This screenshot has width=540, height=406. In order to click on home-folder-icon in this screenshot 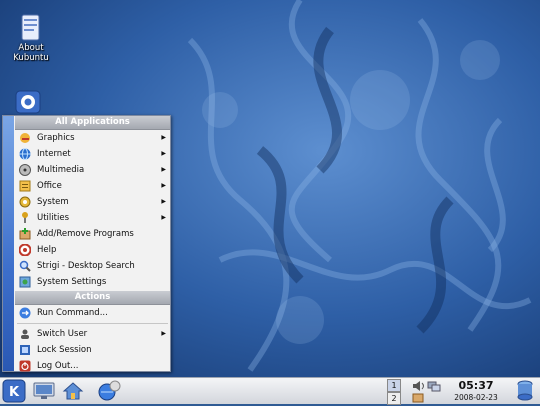, I will do `click(73, 391)`.